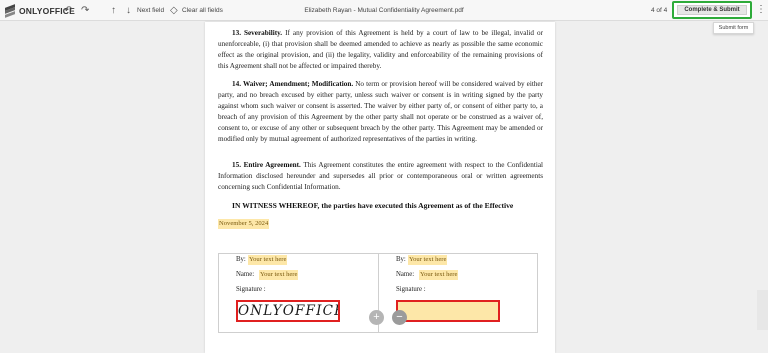 The height and width of the screenshot is (353, 768). Describe the element at coordinates (68, 10) in the screenshot. I see `undo-icon: ↶` at that location.